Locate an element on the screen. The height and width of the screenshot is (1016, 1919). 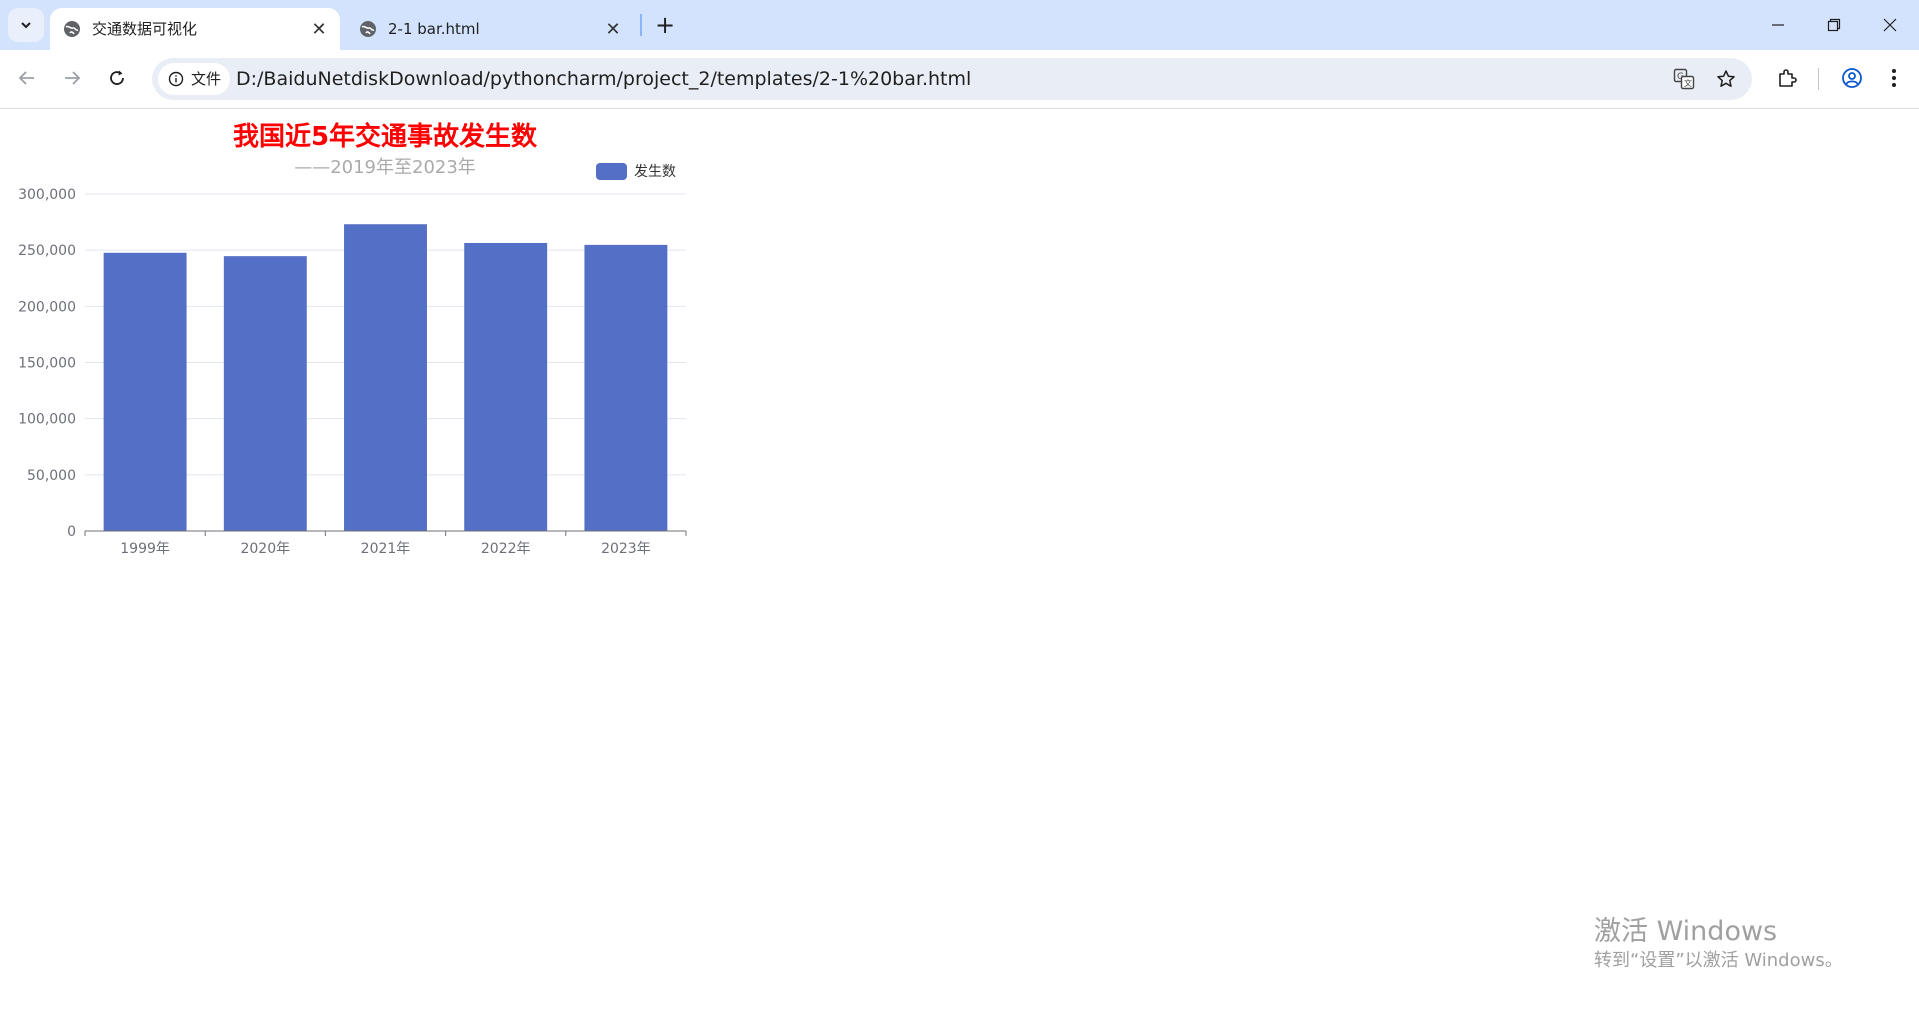
watermark-line1: 激活 Windows is located at coordinates (1686, 931).